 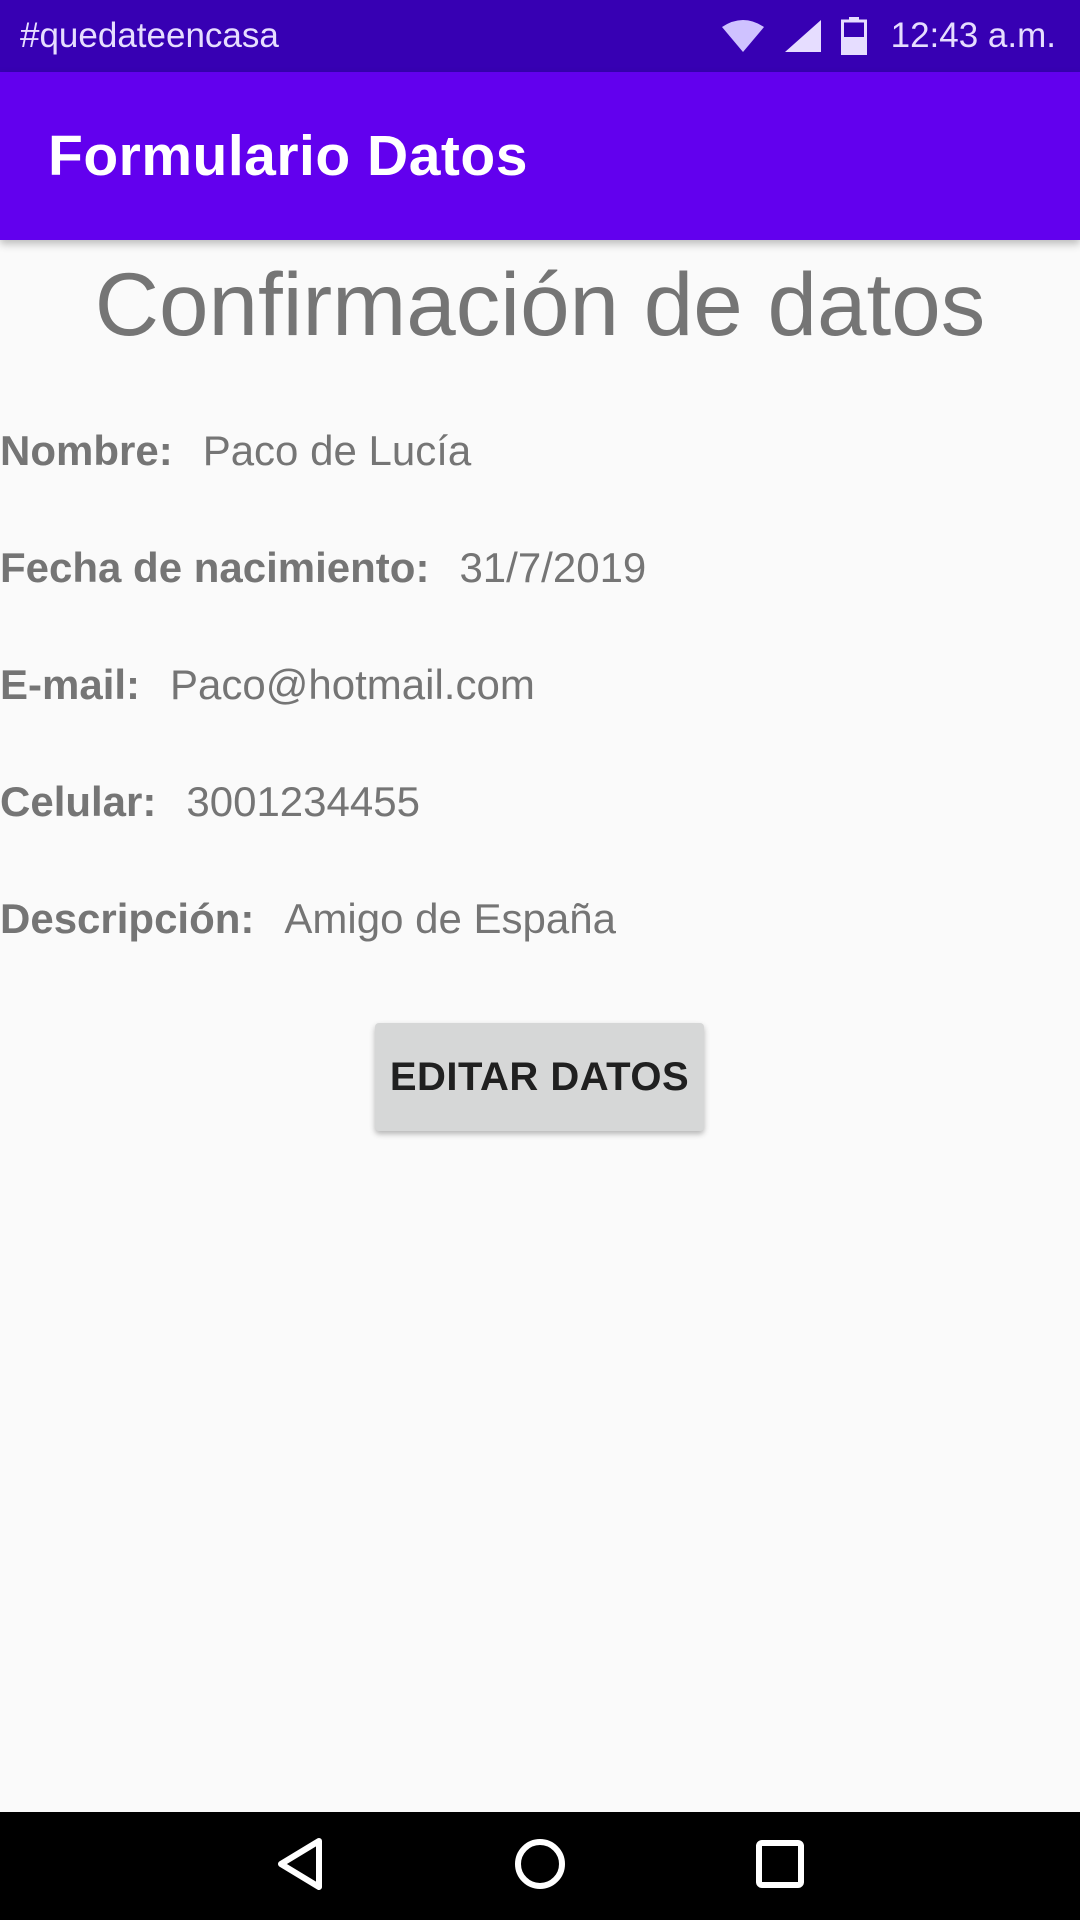 What do you see at coordinates (352, 684) in the screenshot?
I see `field-value: Paco@hotmail.com` at bounding box center [352, 684].